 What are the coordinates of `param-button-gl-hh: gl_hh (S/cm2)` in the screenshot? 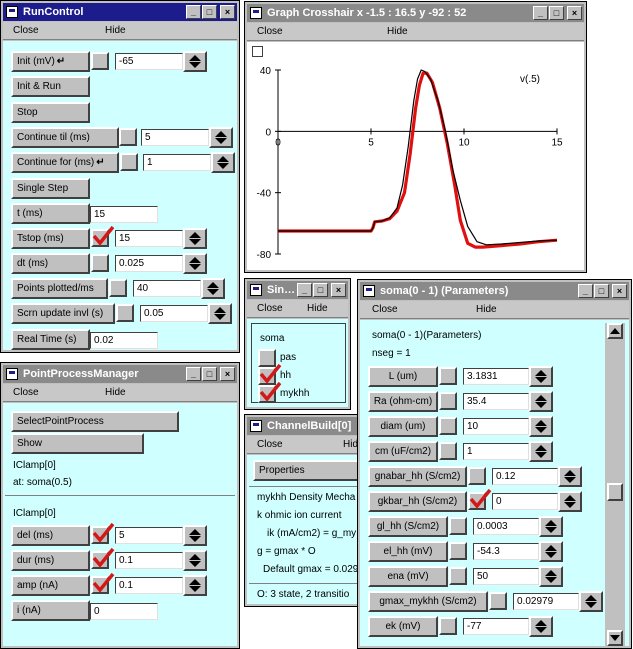 It's located at (408, 526).